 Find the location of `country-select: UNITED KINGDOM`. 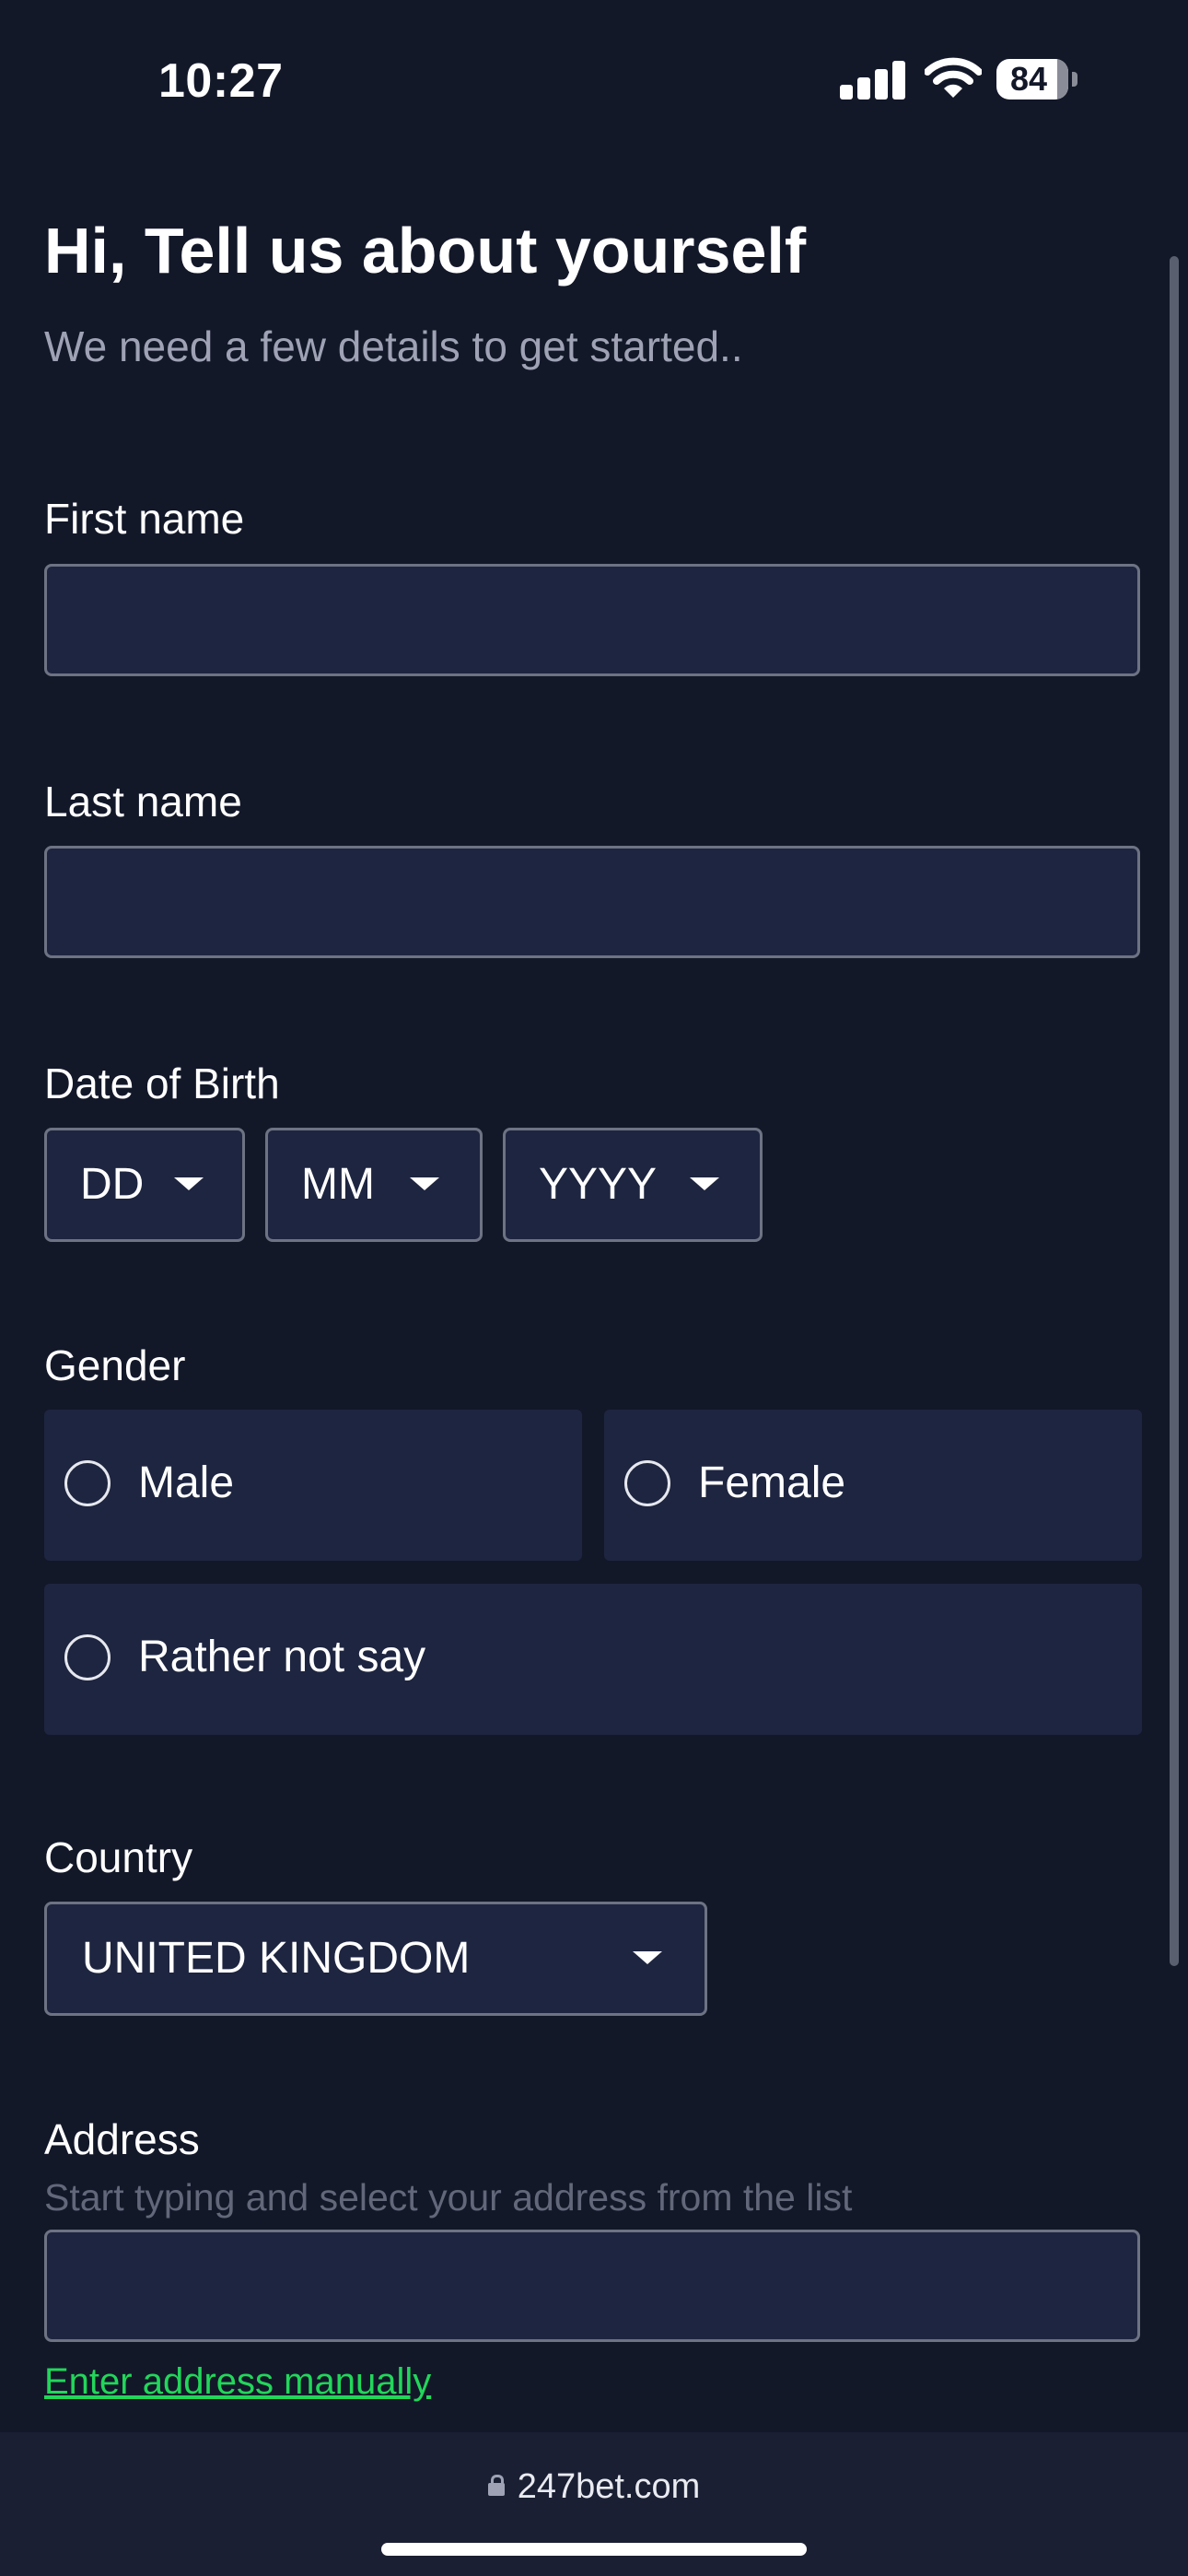

country-select: UNITED KINGDOM is located at coordinates (375, 1959).